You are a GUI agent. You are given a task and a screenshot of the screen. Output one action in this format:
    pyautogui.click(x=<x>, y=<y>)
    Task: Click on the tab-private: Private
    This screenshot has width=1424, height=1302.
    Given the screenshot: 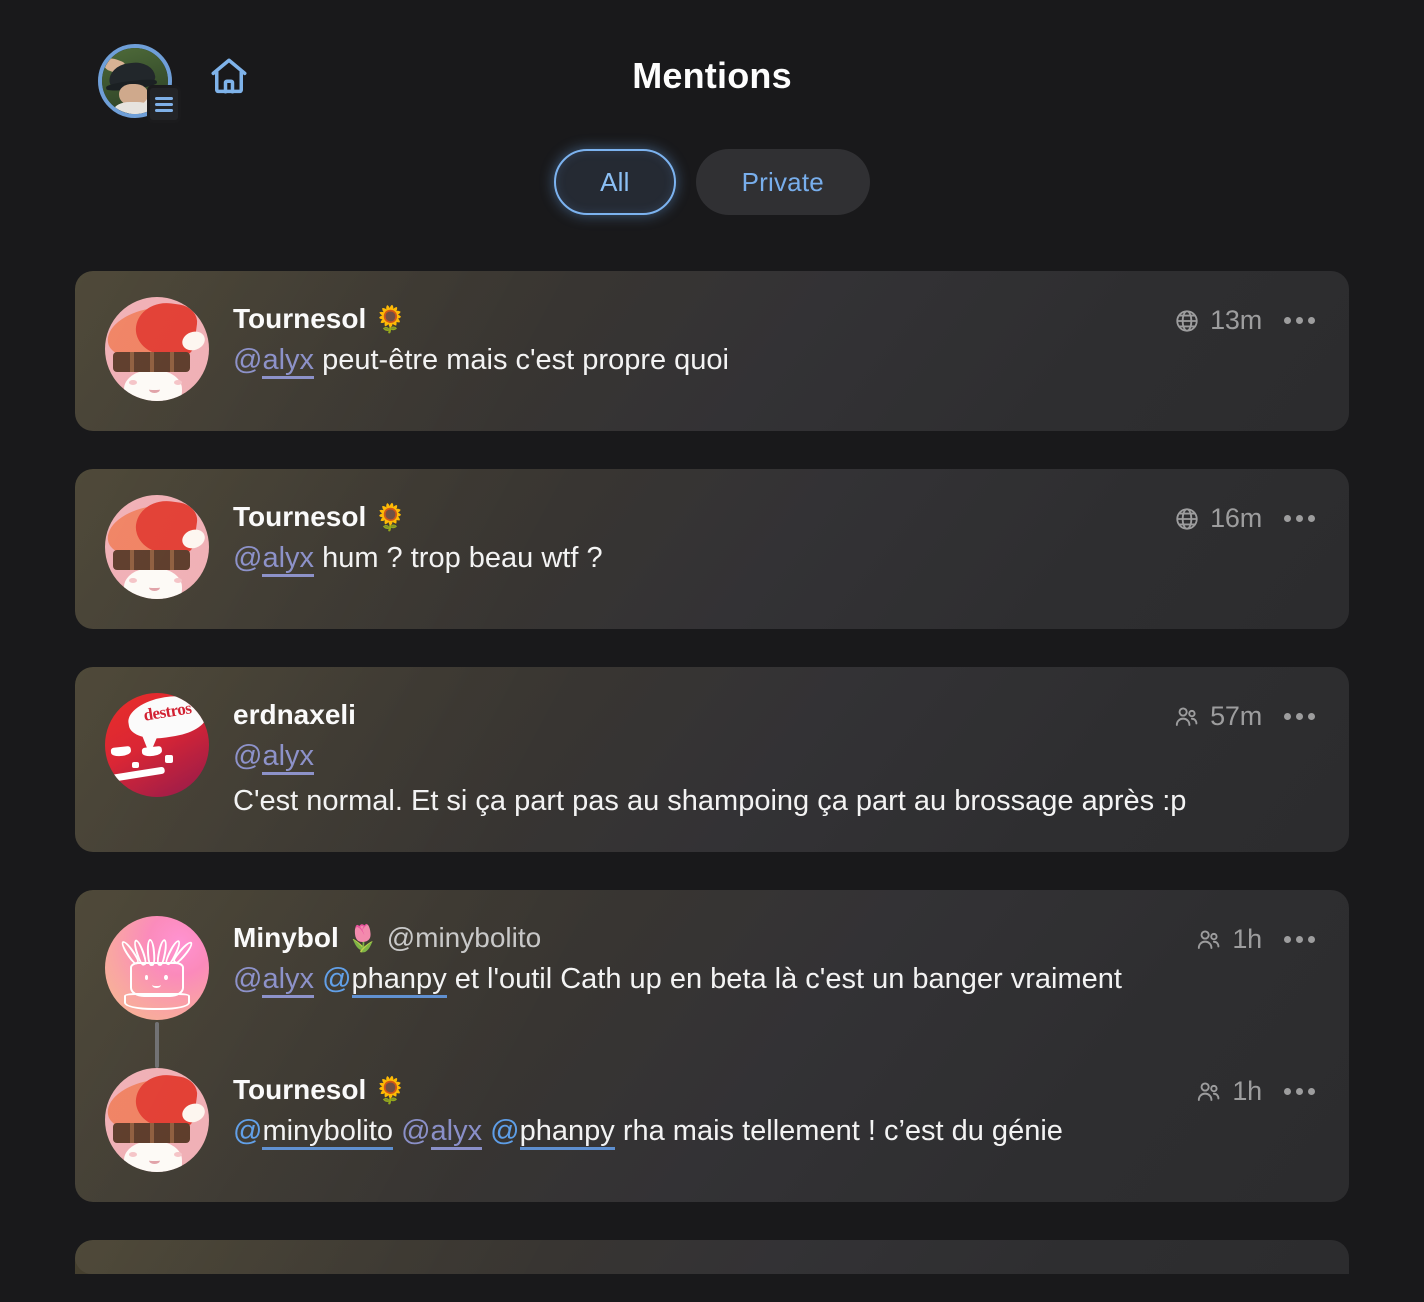 What is the action you would take?
    pyautogui.click(x=782, y=182)
    